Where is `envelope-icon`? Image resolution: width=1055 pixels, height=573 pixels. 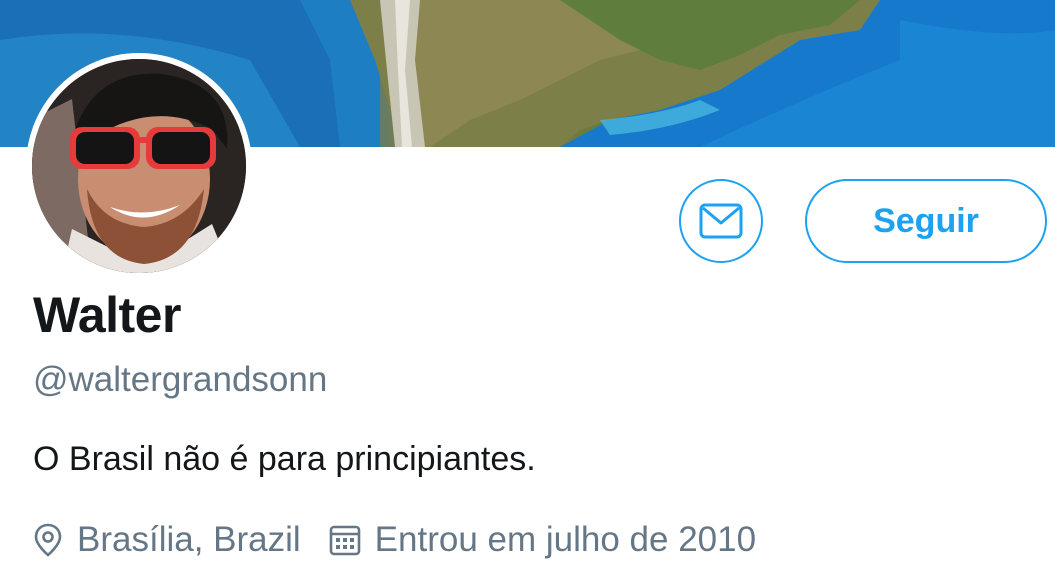
envelope-icon is located at coordinates (721, 221).